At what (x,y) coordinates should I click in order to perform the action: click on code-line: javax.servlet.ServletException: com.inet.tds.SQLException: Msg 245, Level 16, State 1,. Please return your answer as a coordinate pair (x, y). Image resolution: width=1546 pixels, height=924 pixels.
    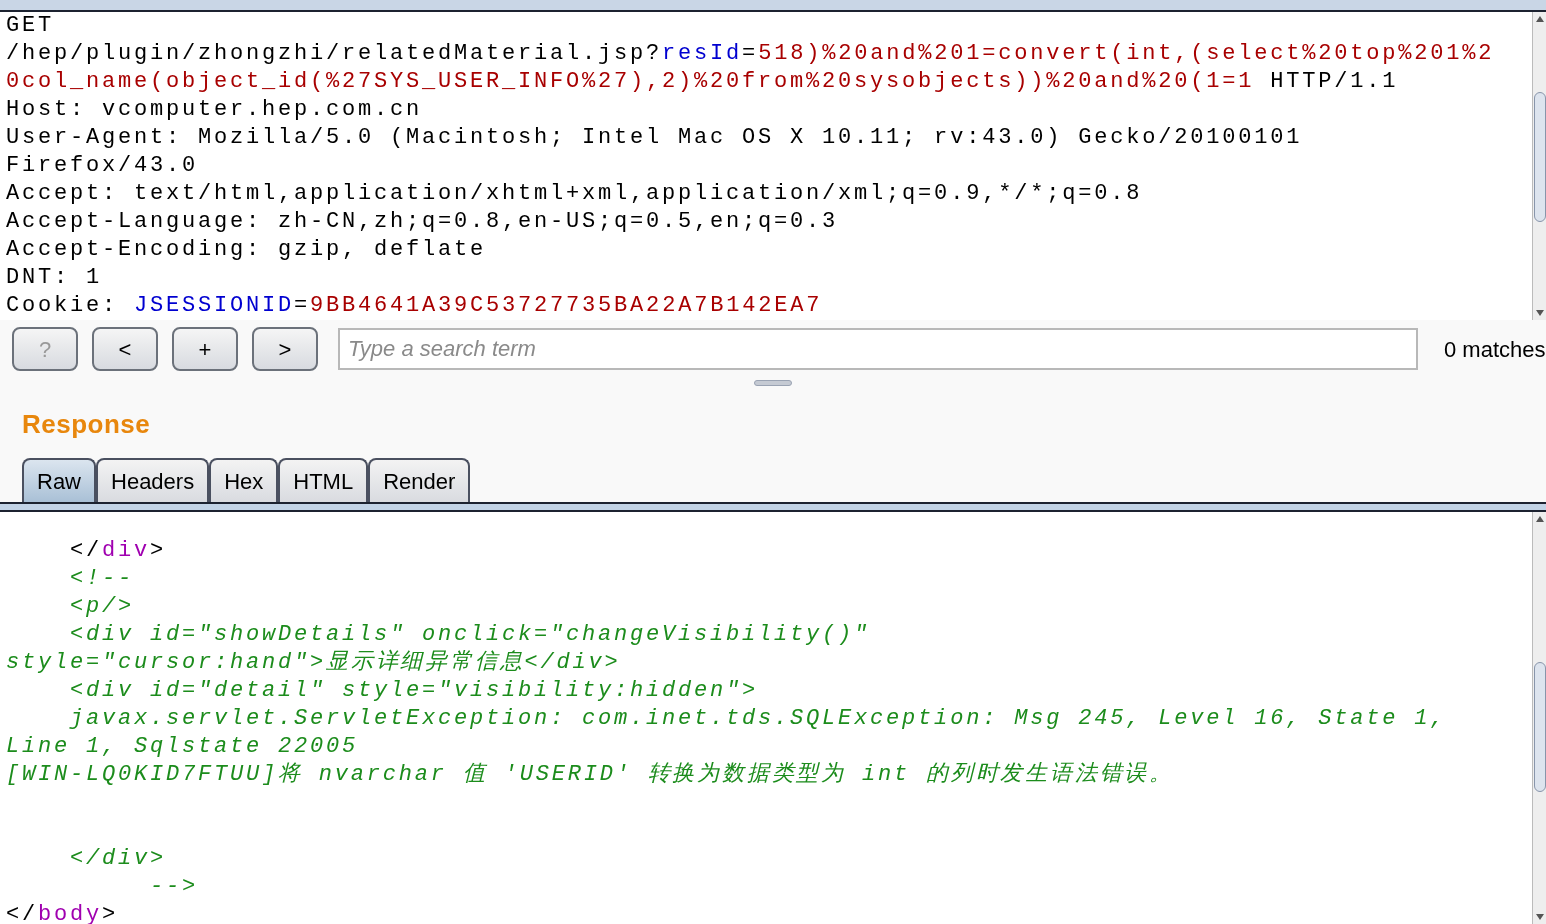
    Looking at the image, I should click on (757, 719).